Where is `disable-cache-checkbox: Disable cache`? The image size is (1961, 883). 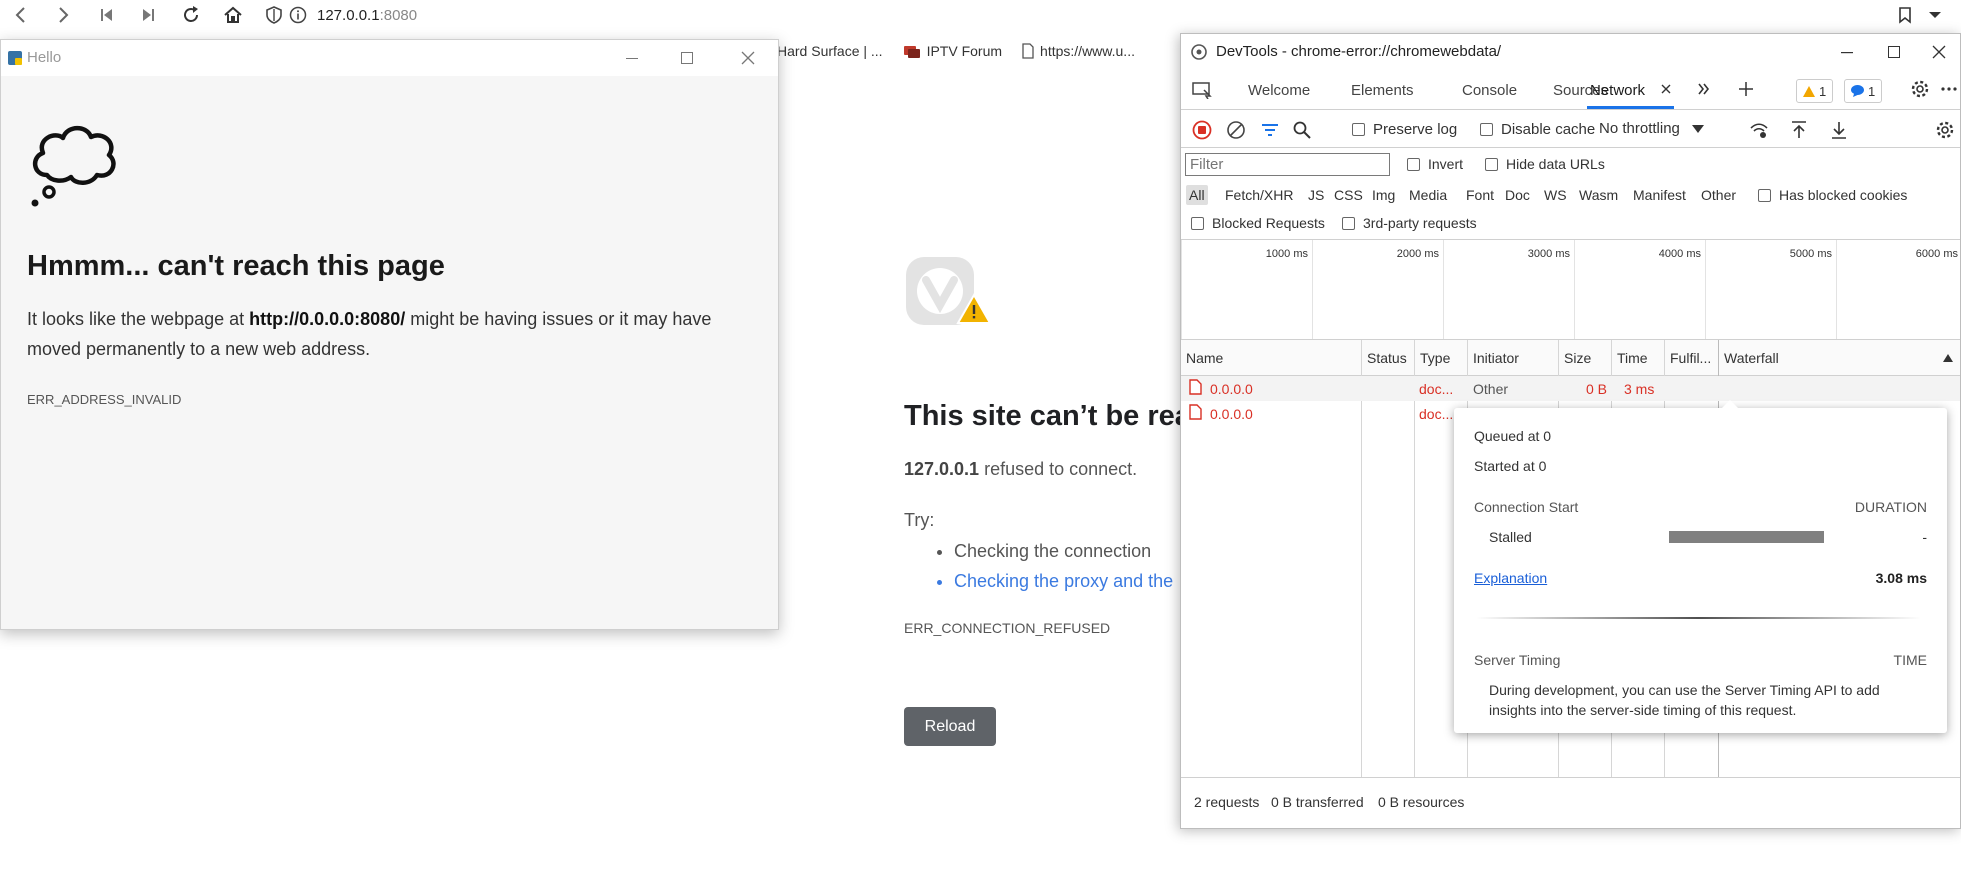
disable-cache-checkbox: Disable cache is located at coordinates (1537, 129).